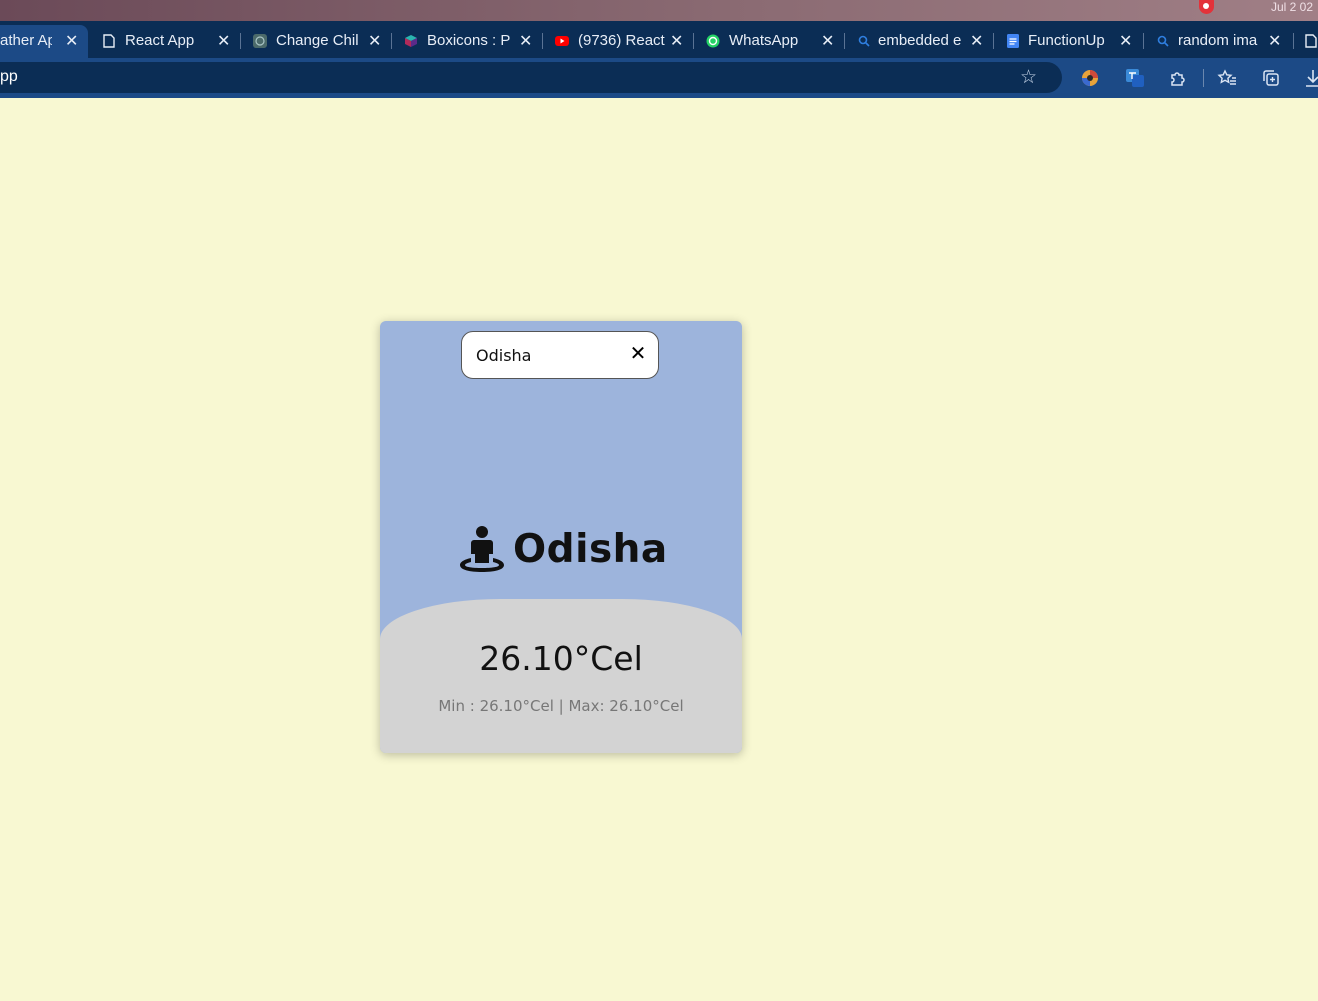 This screenshot has width=1318, height=1001. I want to click on tab-youtube: (9736) React ✕, so click(619, 41).